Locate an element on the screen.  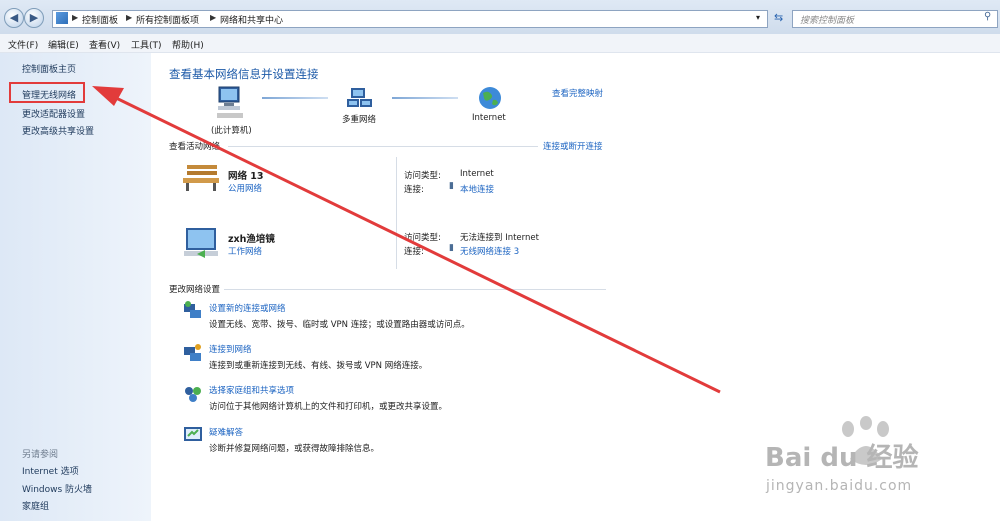
watermark-url: jingyan.baidu.com is located at coordinates (839, 486).